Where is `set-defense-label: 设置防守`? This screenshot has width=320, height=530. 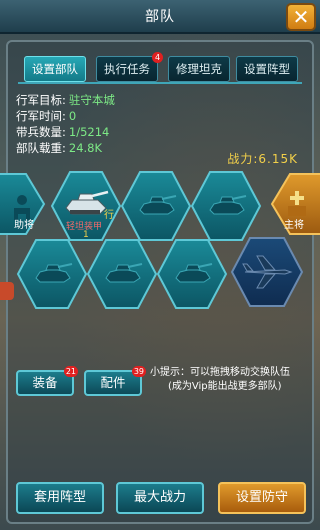 set-defense-label: 设置防守 is located at coordinates (261, 497).